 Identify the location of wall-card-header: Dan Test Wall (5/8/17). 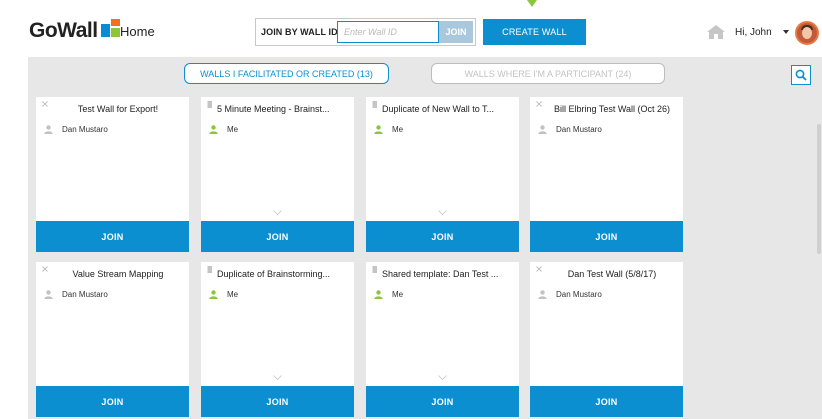
(606, 272).